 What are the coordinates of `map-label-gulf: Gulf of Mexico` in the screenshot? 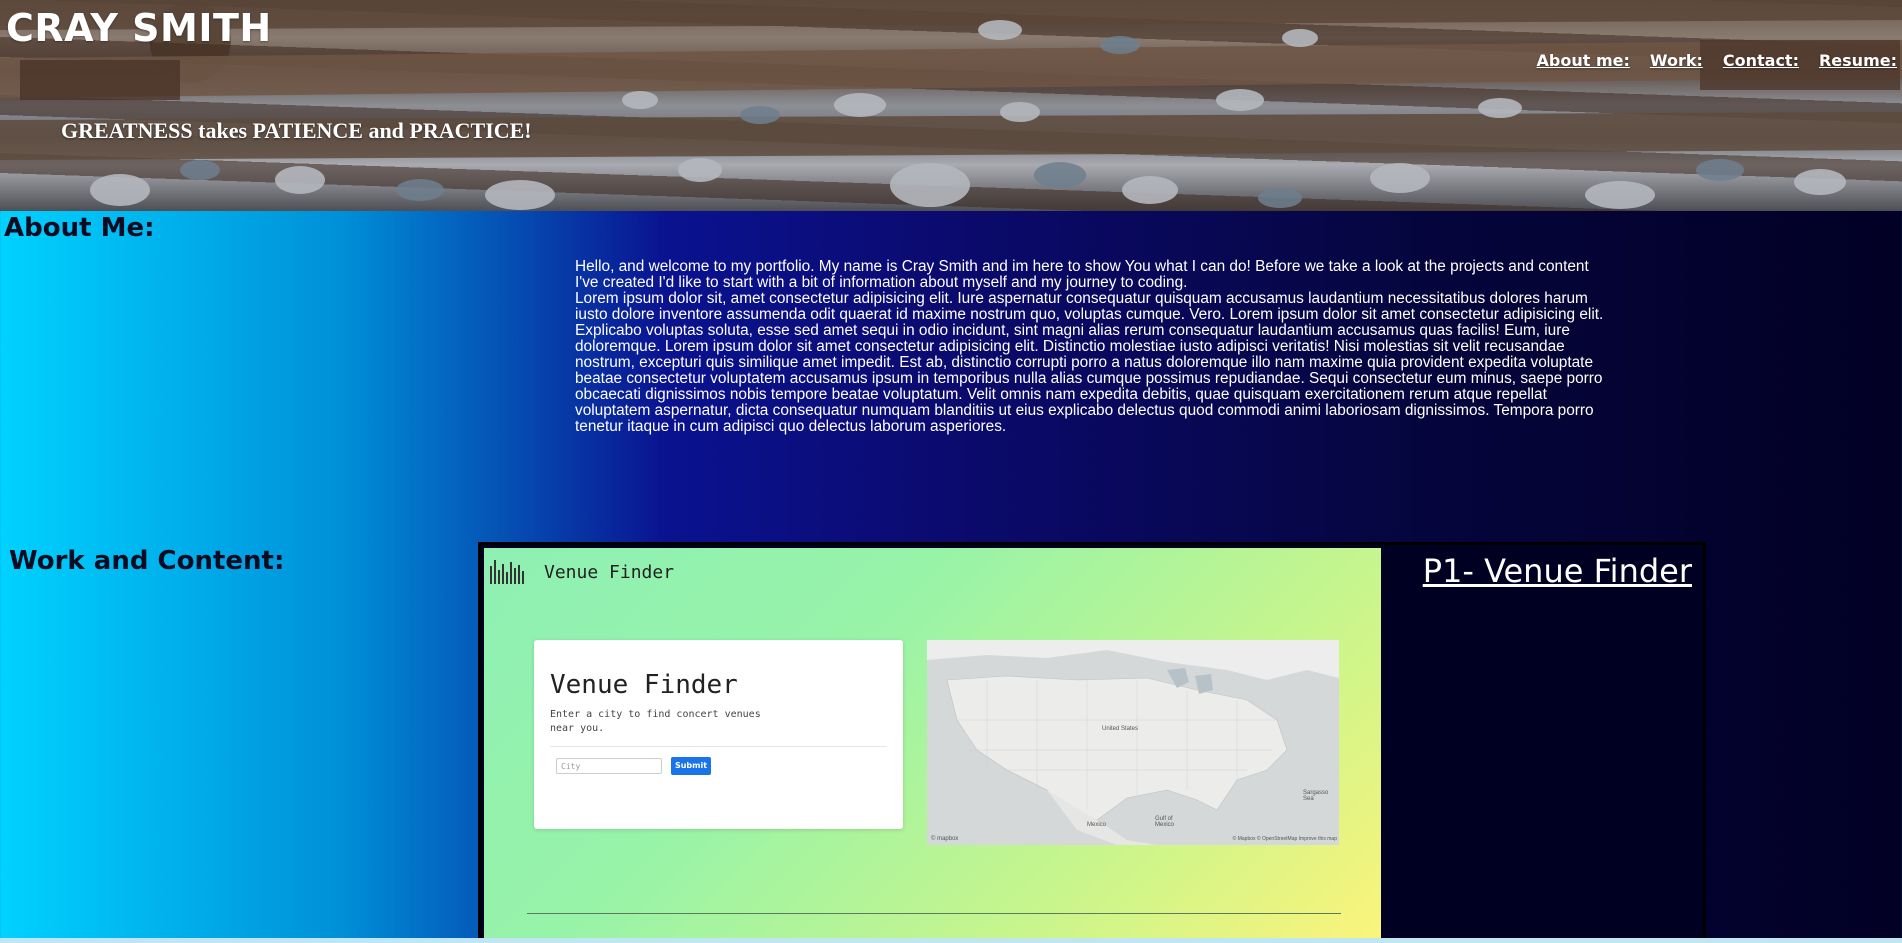 It's located at (1165, 822).